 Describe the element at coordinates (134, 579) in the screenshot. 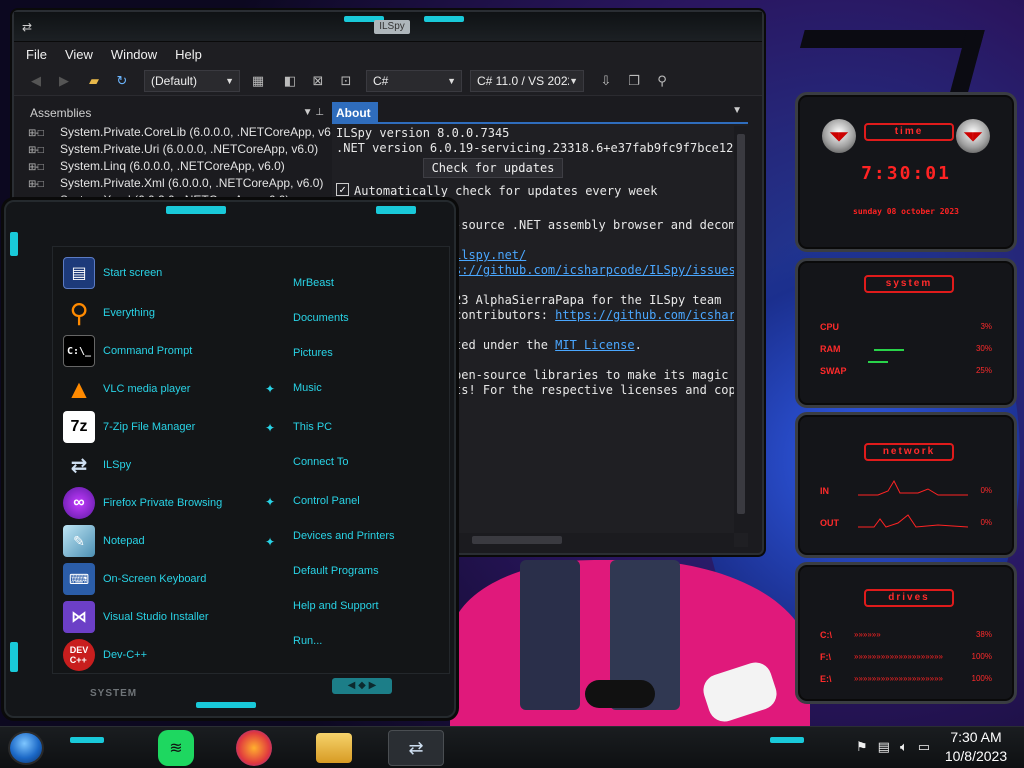

I see `program-on-screen-keyboard: ⌨ On-Screen Keyboard` at that location.